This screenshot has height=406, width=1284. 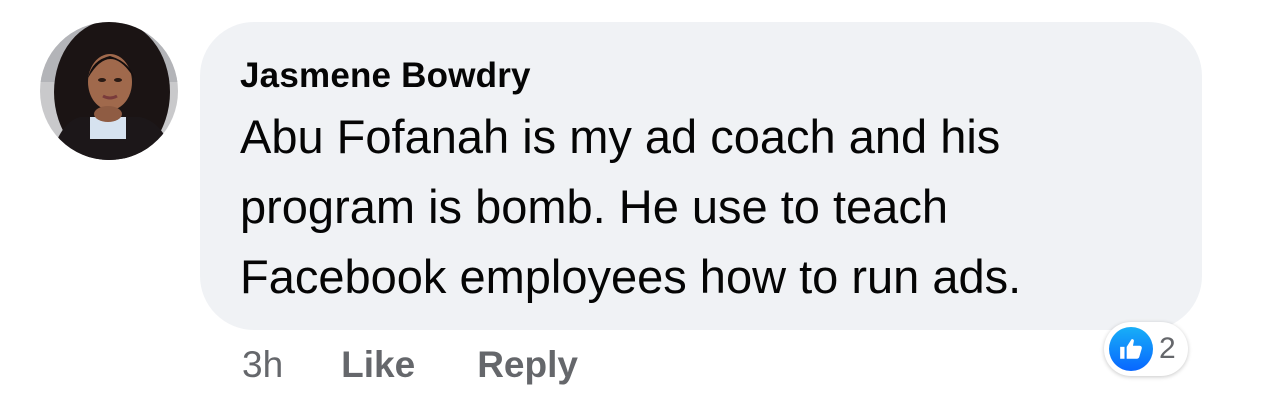 I want to click on comment-timestamp: 3h, so click(x=262, y=365).